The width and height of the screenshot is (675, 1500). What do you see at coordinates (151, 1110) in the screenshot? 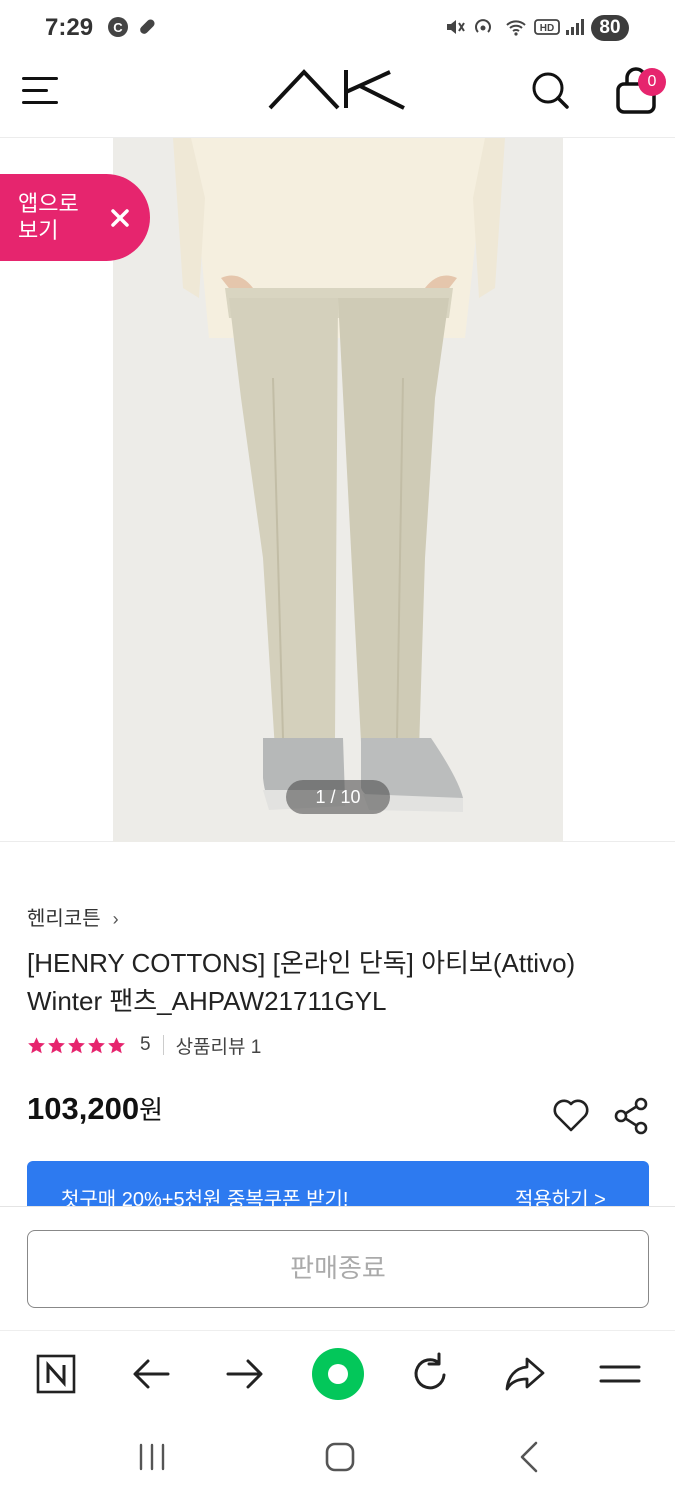
I see `price-unit: 원` at bounding box center [151, 1110].